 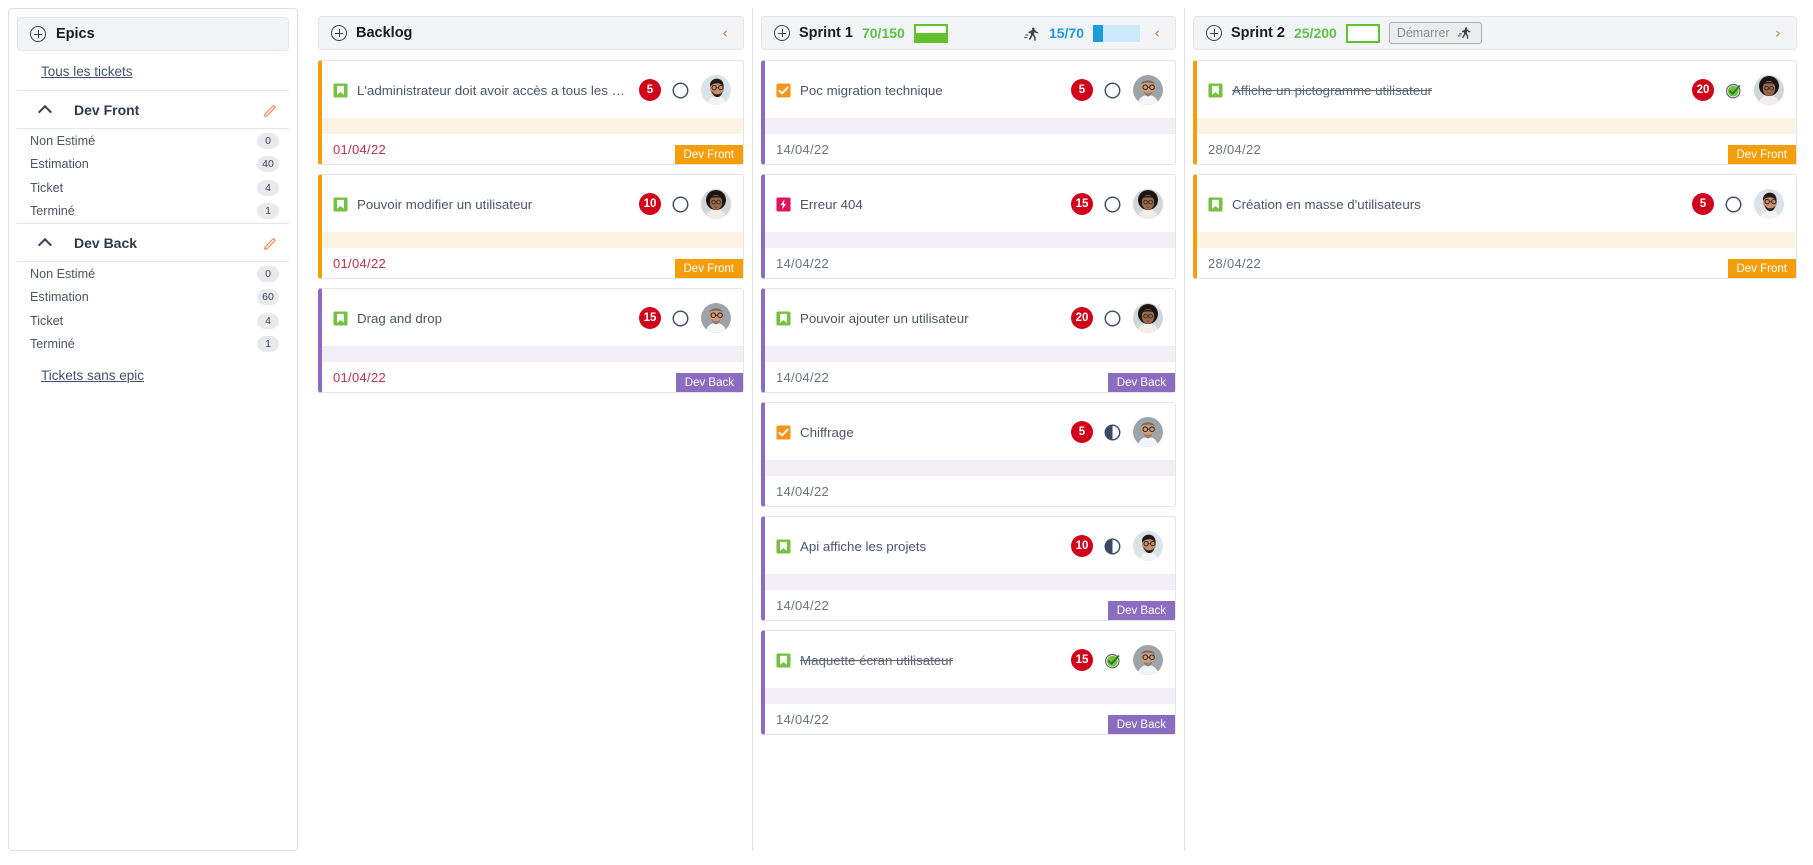 I want to click on stat-value: 0, so click(x=268, y=140).